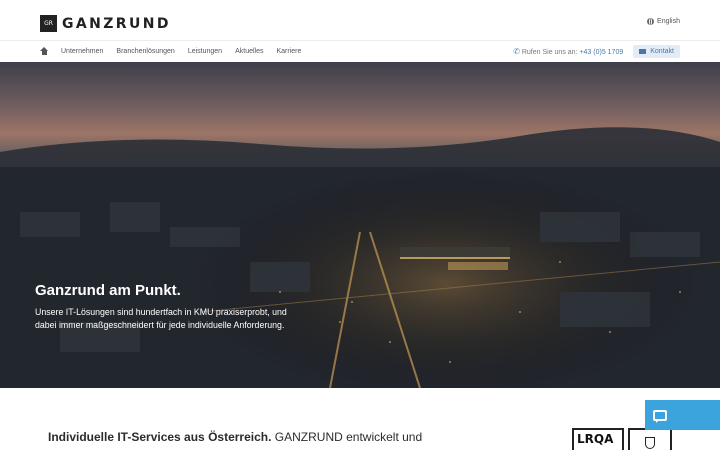 The height and width of the screenshot is (450, 720). Describe the element at coordinates (116, 23) in the screenshot. I see `logo-text: GANZRUND` at that location.